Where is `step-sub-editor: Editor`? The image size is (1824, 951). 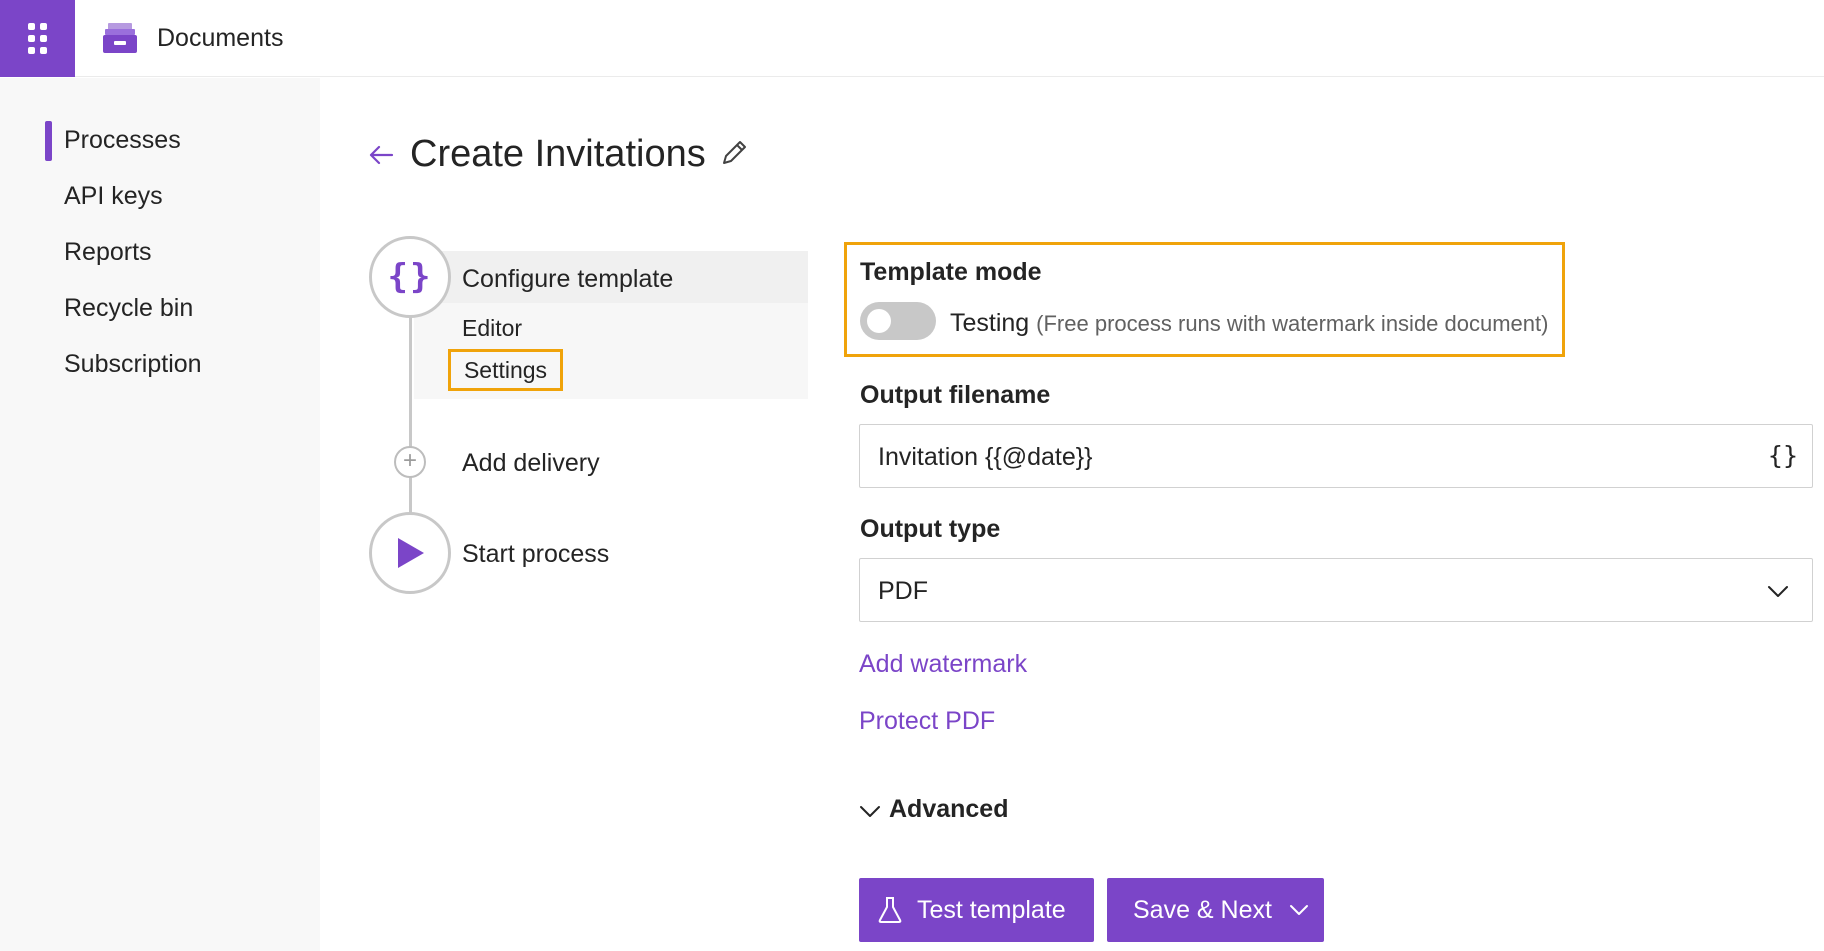
step-sub-editor: Editor is located at coordinates (492, 328).